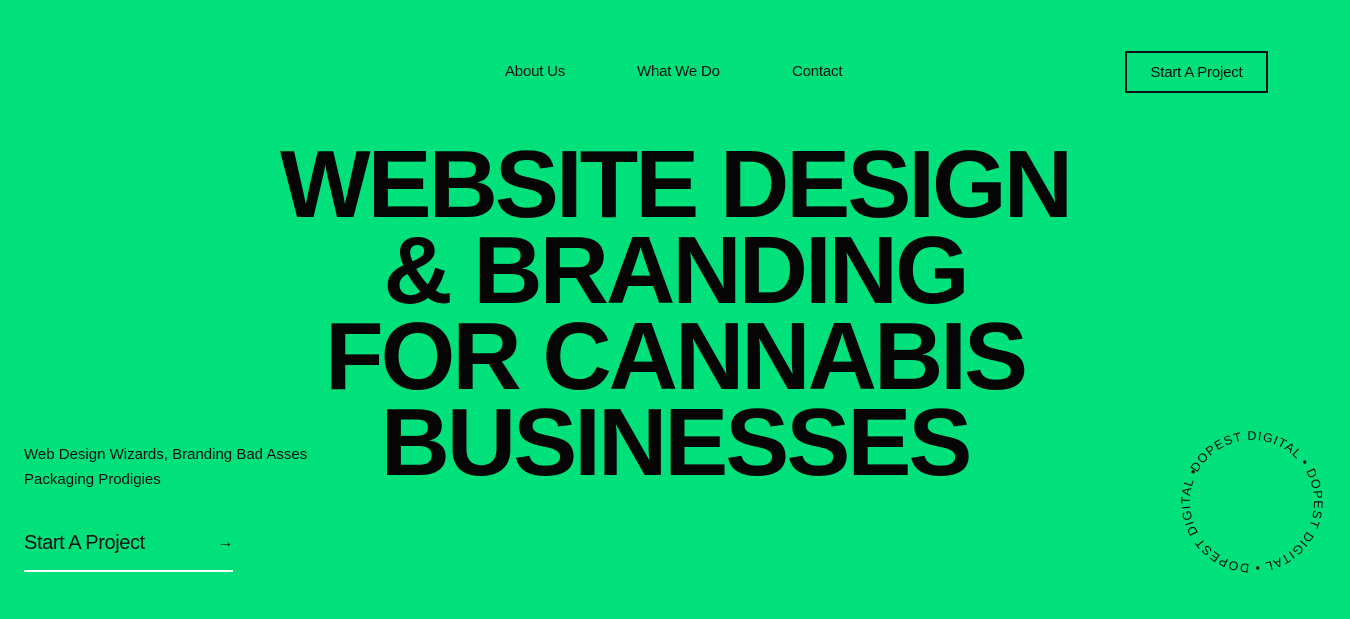 Image resolution: width=1350 pixels, height=619 pixels. What do you see at coordinates (676, 270) in the screenshot?
I see `hero-line-2: & BRANDING` at bounding box center [676, 270].